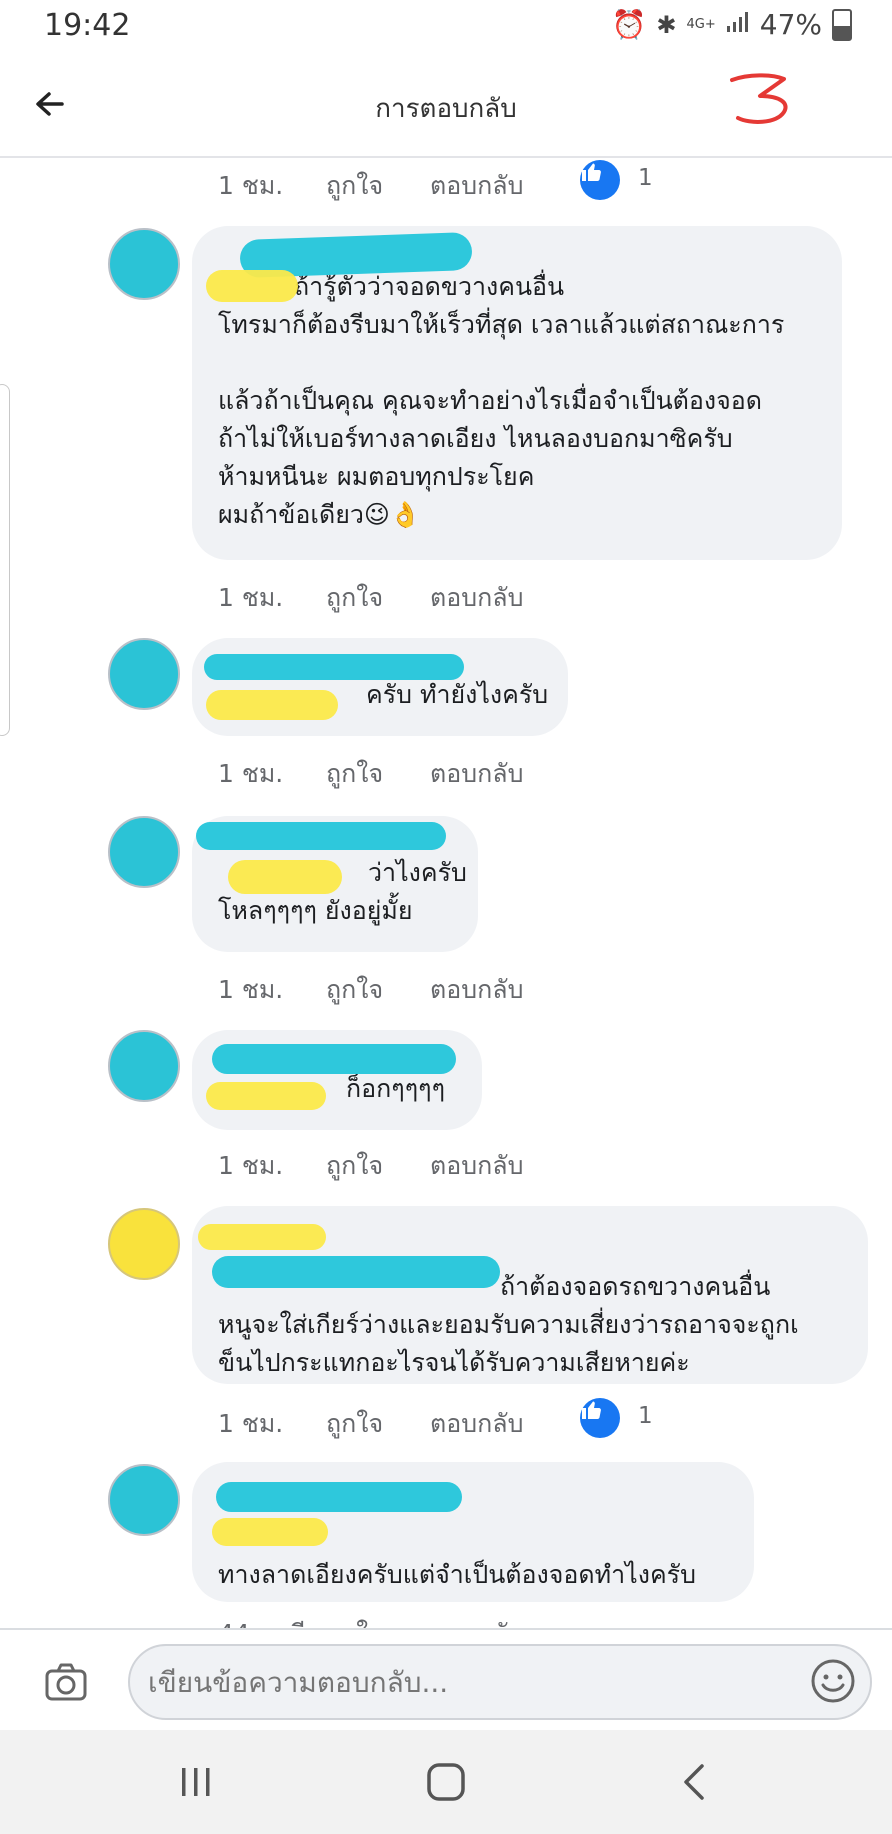 The image size is (892, 1834). What do you see at coordinates (87, 25) in the screenshot?
I see `status-time: 19:42` at bounding box center [87, 25].